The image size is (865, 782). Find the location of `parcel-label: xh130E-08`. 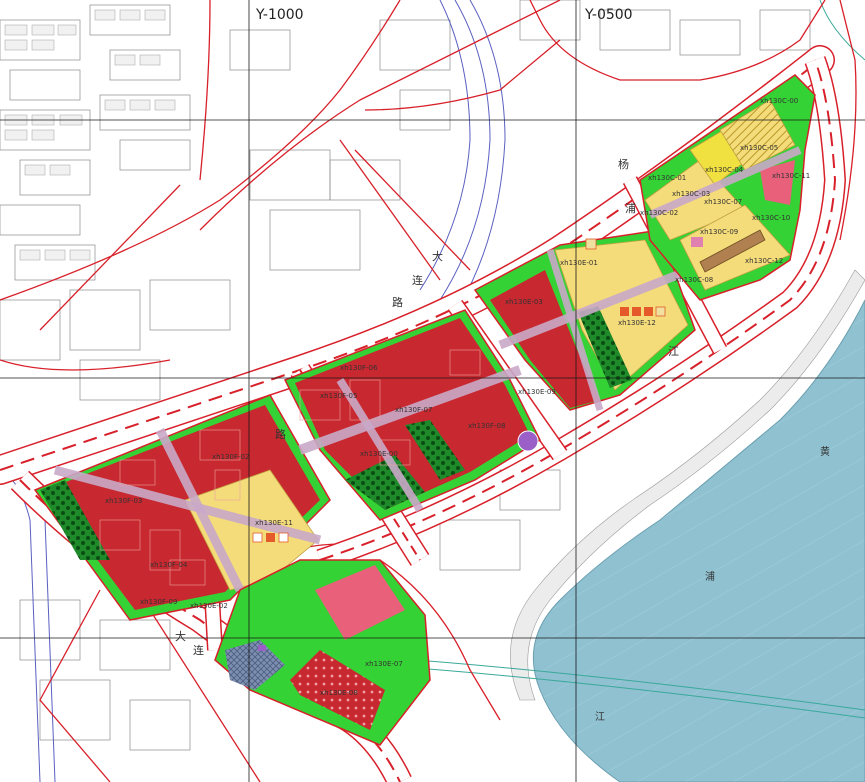

parcel-label: xh130E-08 is located at coordinates (339, 693).